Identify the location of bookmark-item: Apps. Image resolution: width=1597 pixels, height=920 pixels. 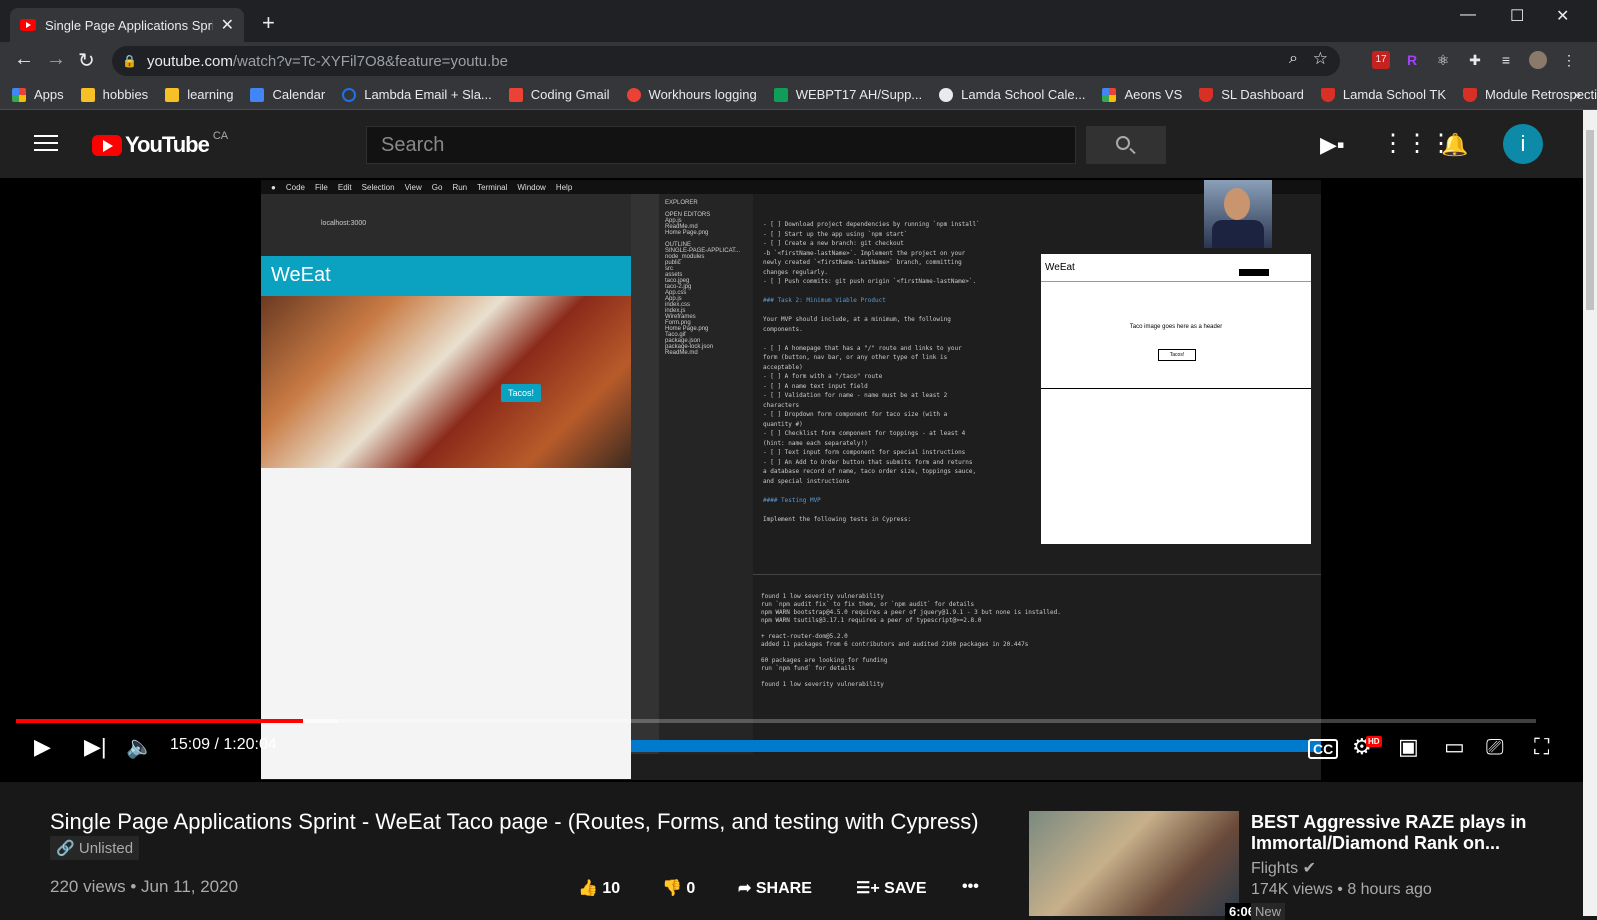
(38, 94).